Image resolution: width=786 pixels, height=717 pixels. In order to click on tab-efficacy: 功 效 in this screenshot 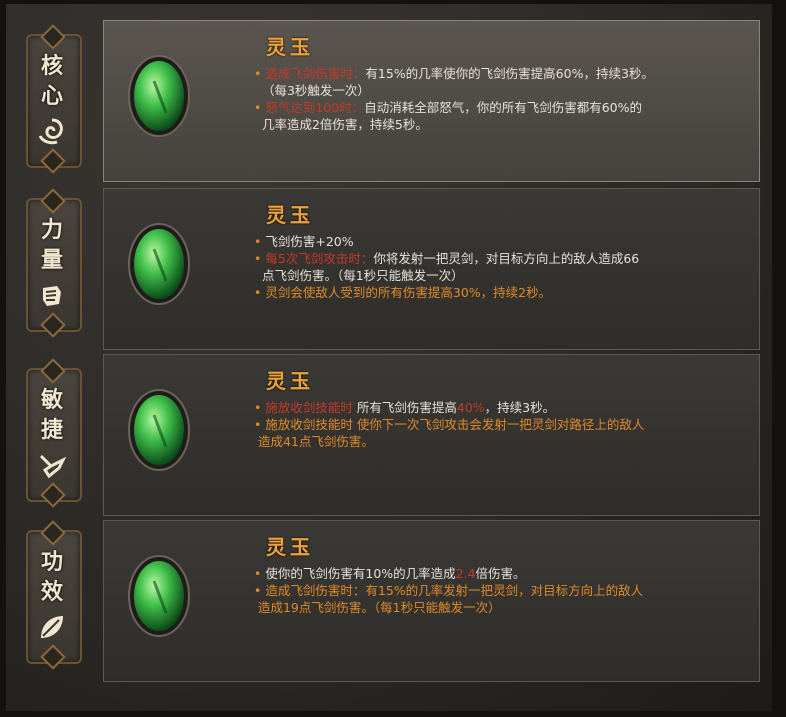, I will do `click(52, 595)`.